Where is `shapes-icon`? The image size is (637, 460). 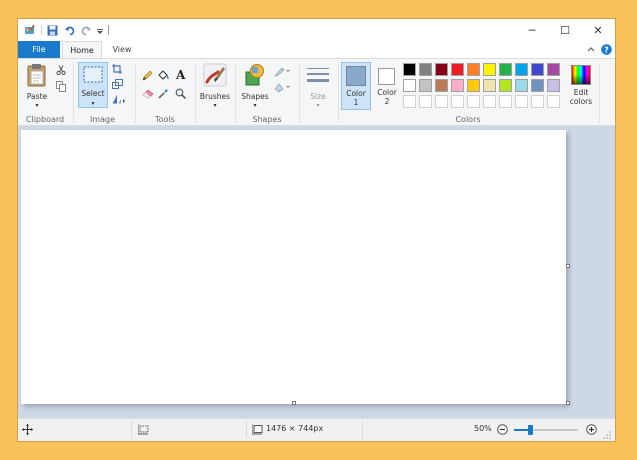
shapes-icon is located at coordinates (254, 75).